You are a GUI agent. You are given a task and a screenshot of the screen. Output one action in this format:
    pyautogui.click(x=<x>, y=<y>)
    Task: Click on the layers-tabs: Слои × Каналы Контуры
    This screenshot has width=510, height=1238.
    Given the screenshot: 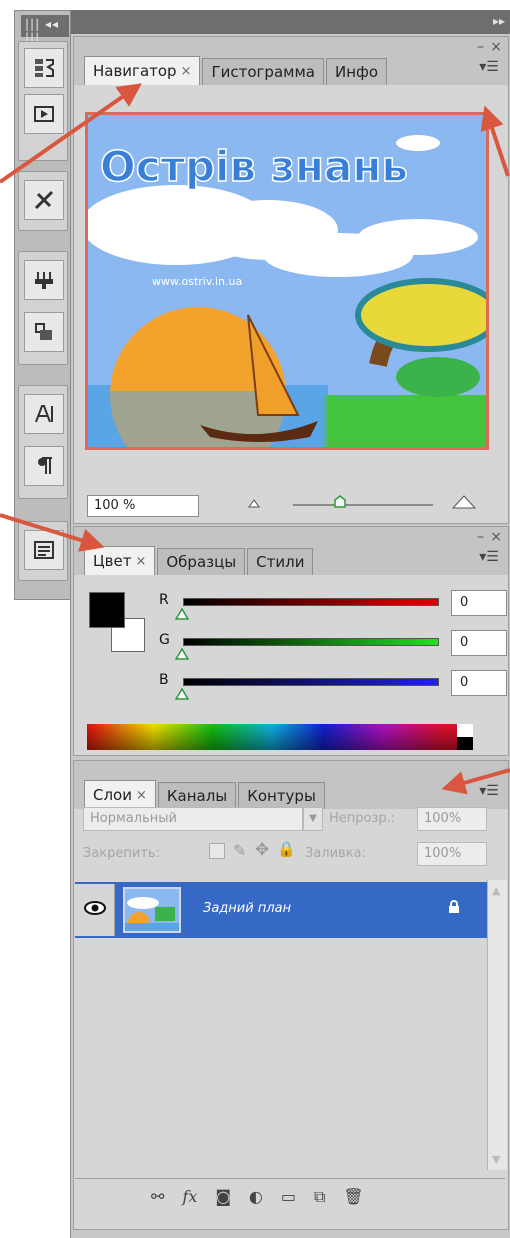 What is the action you would take?
    pyautogui.click(x=205, y=794)
    